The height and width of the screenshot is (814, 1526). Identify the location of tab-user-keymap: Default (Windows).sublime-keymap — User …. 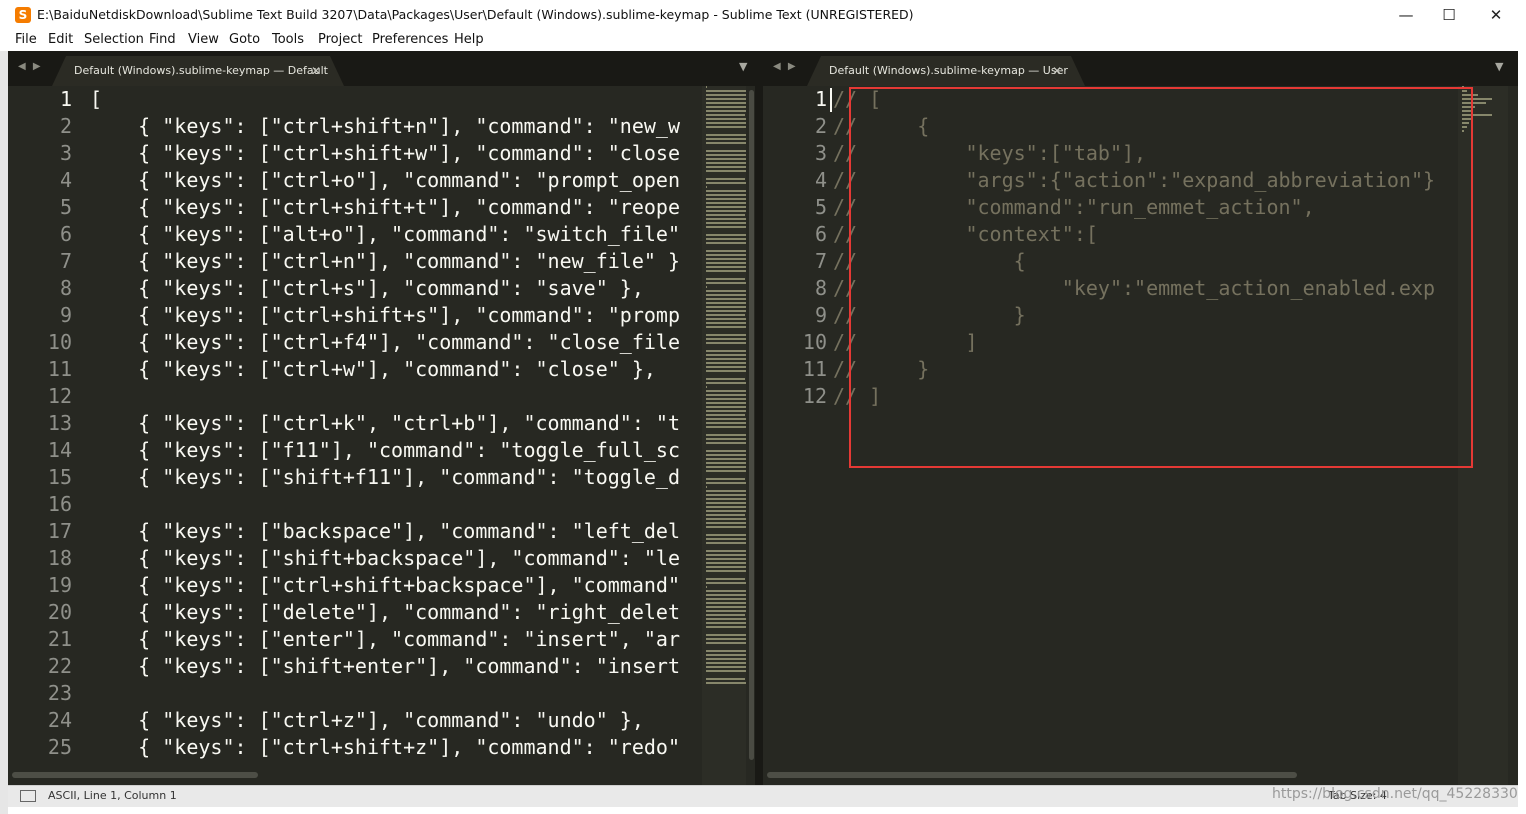
(946, 71).